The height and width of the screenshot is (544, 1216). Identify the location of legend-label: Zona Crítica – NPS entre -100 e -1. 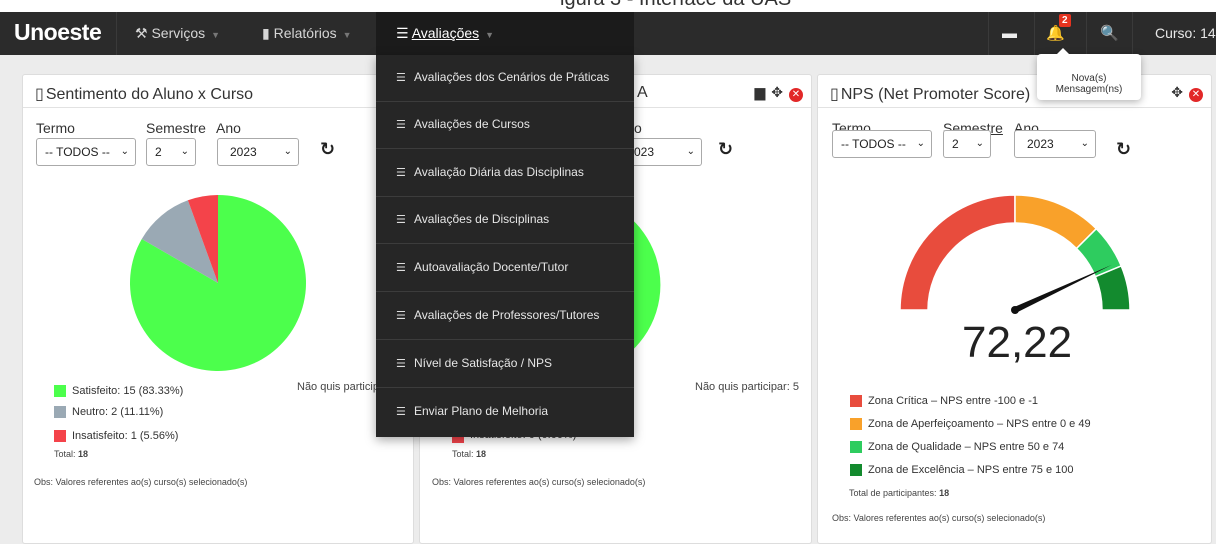
(953, 401).